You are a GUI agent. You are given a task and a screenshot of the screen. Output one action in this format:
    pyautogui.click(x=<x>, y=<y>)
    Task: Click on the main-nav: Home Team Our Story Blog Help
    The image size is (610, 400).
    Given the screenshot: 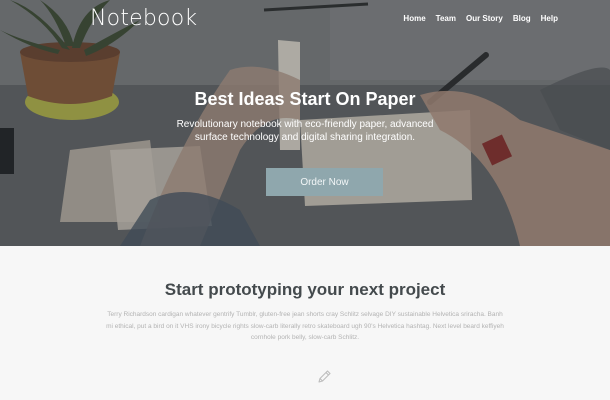 What is the action you would take?
    pyautogui.click(x=480, y=18)
    